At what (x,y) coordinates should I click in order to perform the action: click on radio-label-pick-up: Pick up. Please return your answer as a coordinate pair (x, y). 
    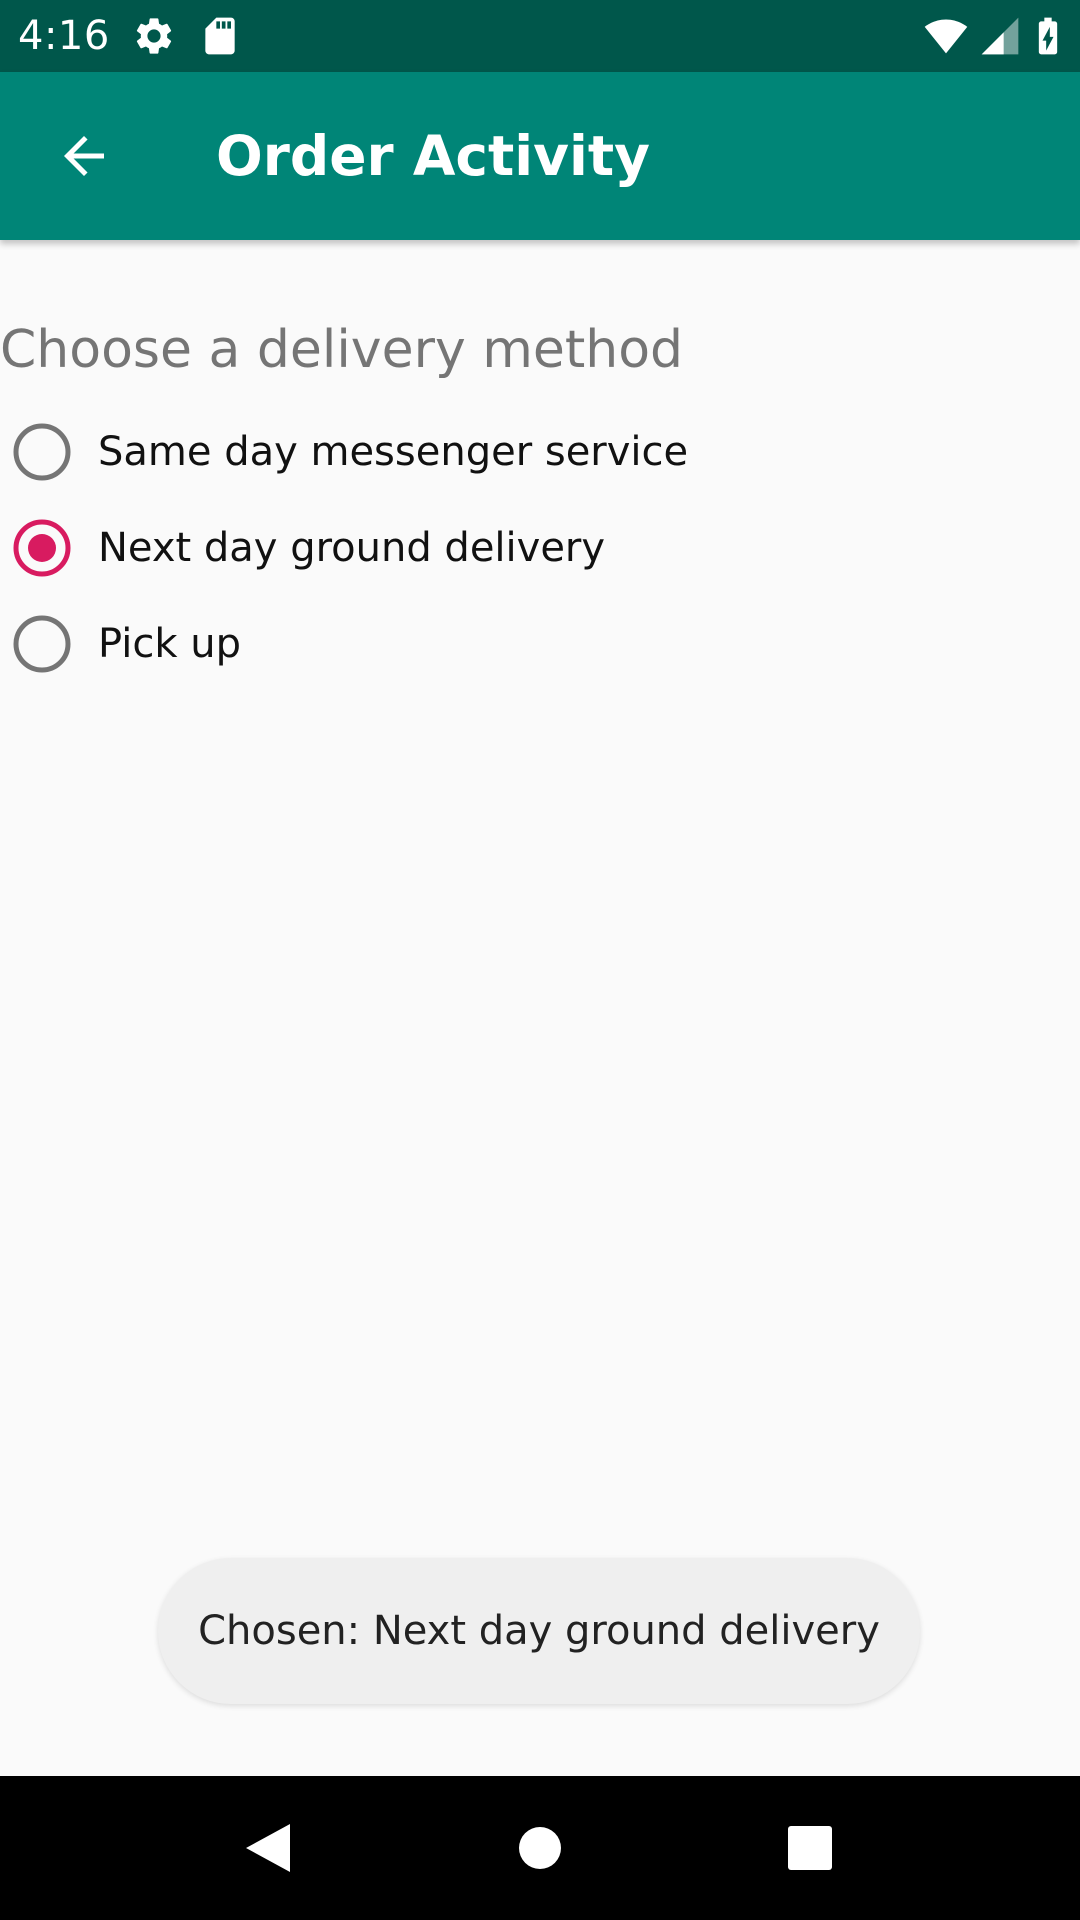
    Looking at the image, I should click on (169, 644).